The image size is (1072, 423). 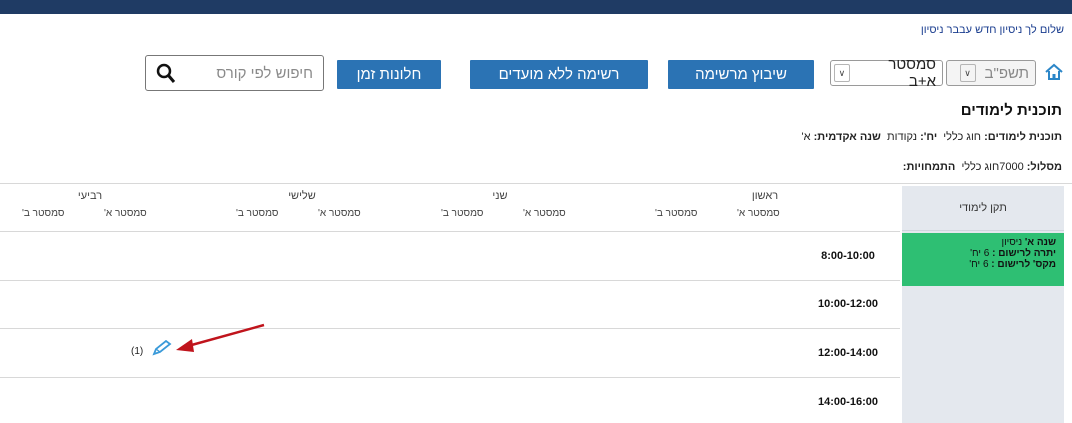 What do you see at coordinates (1024, 253) in the screenshot?
I see `quota-balance-label: יתרה לרישום :` at bounding box center [1024, 253].